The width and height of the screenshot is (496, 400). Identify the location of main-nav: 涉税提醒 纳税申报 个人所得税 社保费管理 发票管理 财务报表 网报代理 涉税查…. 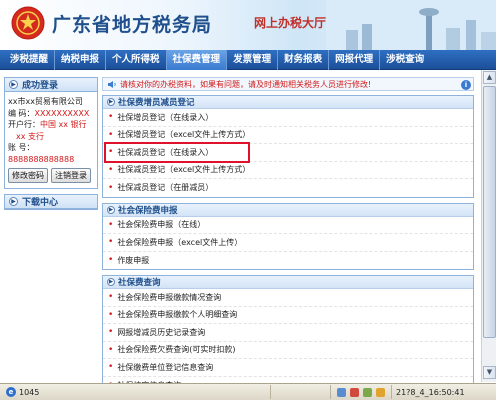
(248, 59).